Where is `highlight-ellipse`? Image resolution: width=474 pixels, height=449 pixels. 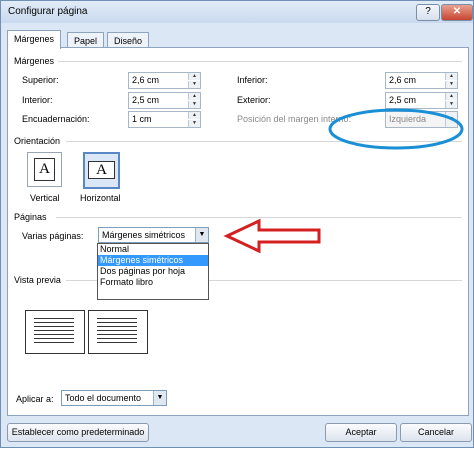
highlight-ellipse is located at coordinates (396, 129).